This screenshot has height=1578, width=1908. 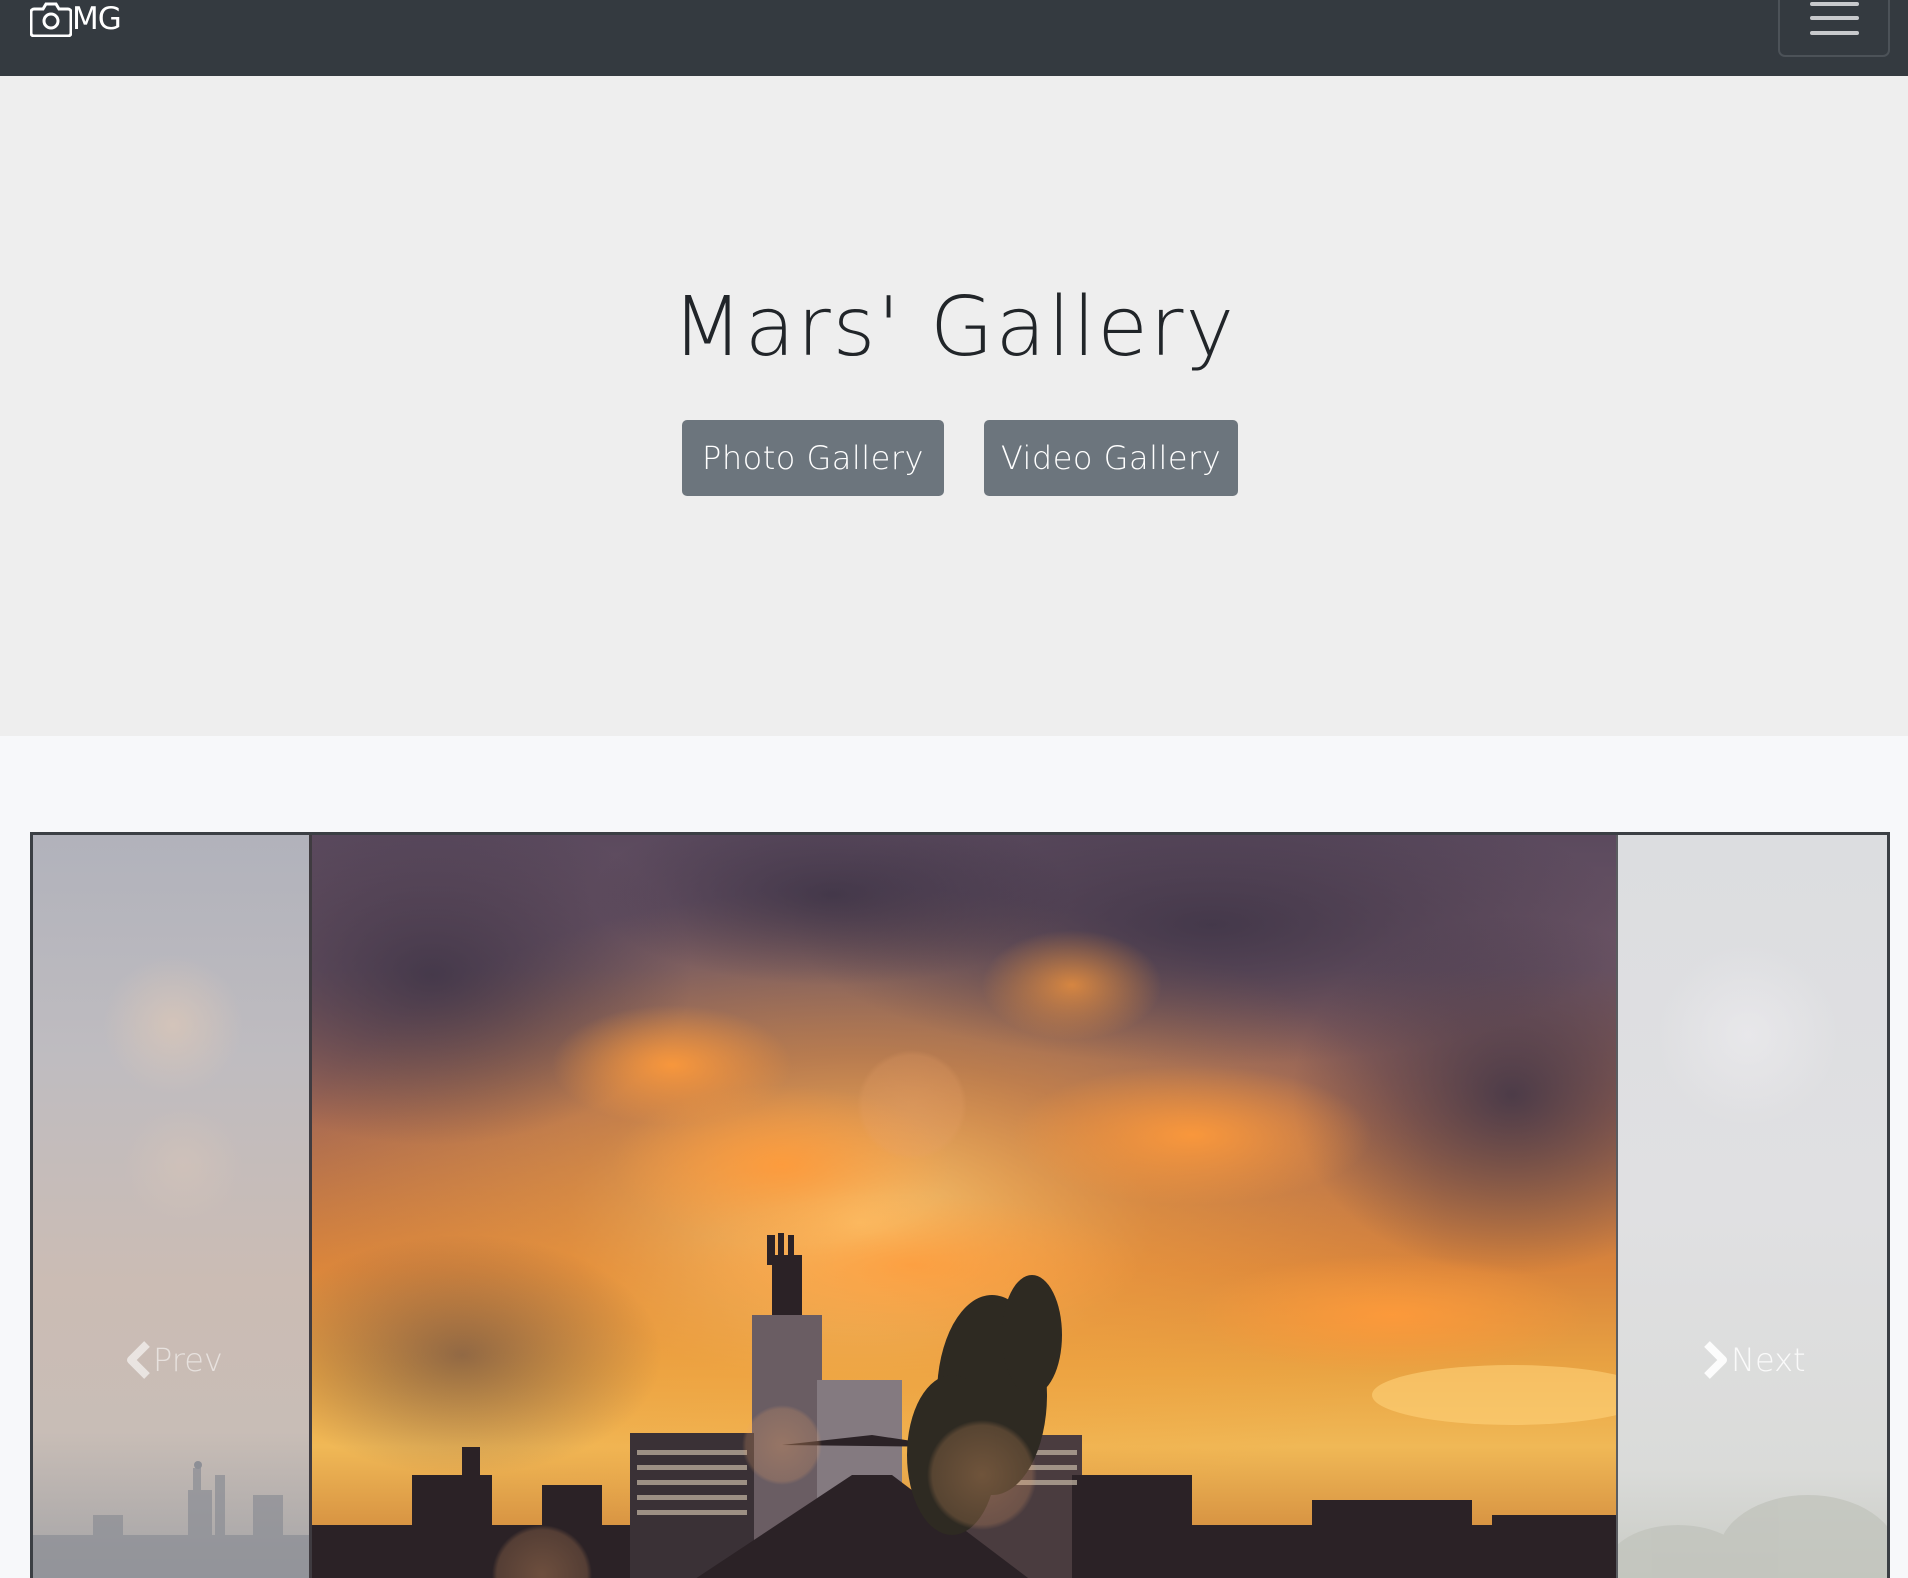 What do you see at coordinates (954, 38) in the screenshot?
I see `top-navbar: MG` at bounding box center [954, 38].